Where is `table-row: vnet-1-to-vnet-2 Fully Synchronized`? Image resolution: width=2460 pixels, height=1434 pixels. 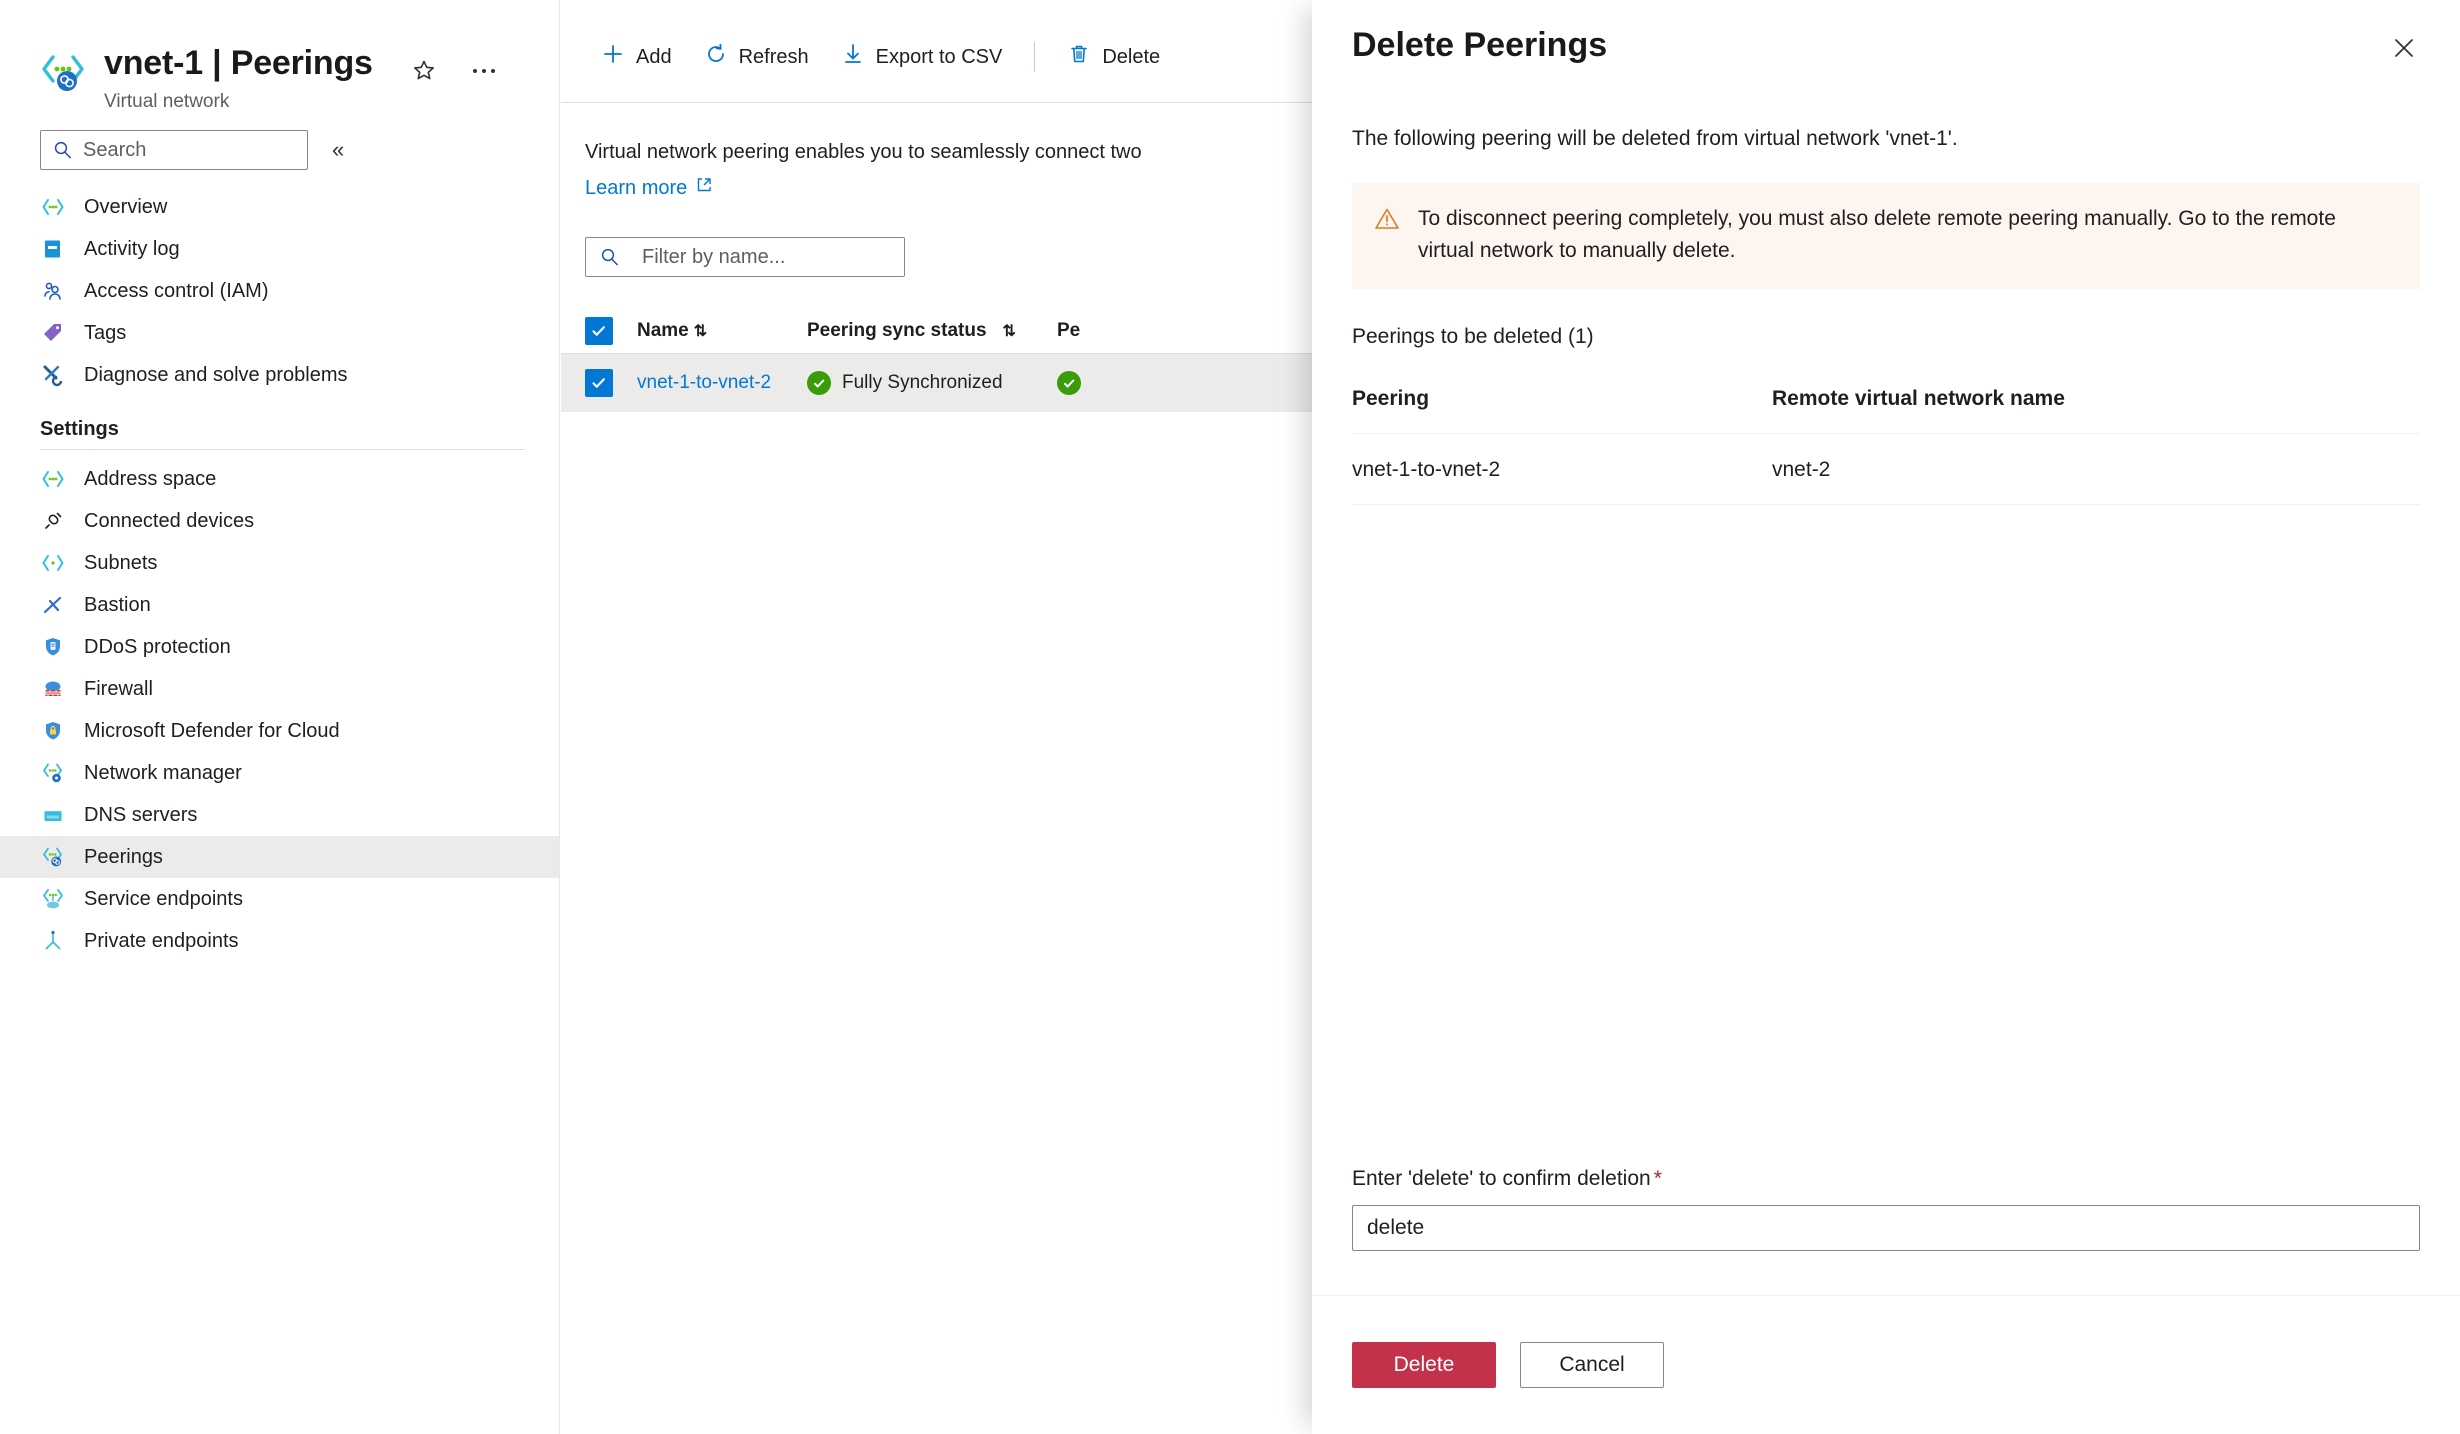 table-row: vnet-1-to-vnet-2 Fully Synchronized is located at coordinates (941, 383).